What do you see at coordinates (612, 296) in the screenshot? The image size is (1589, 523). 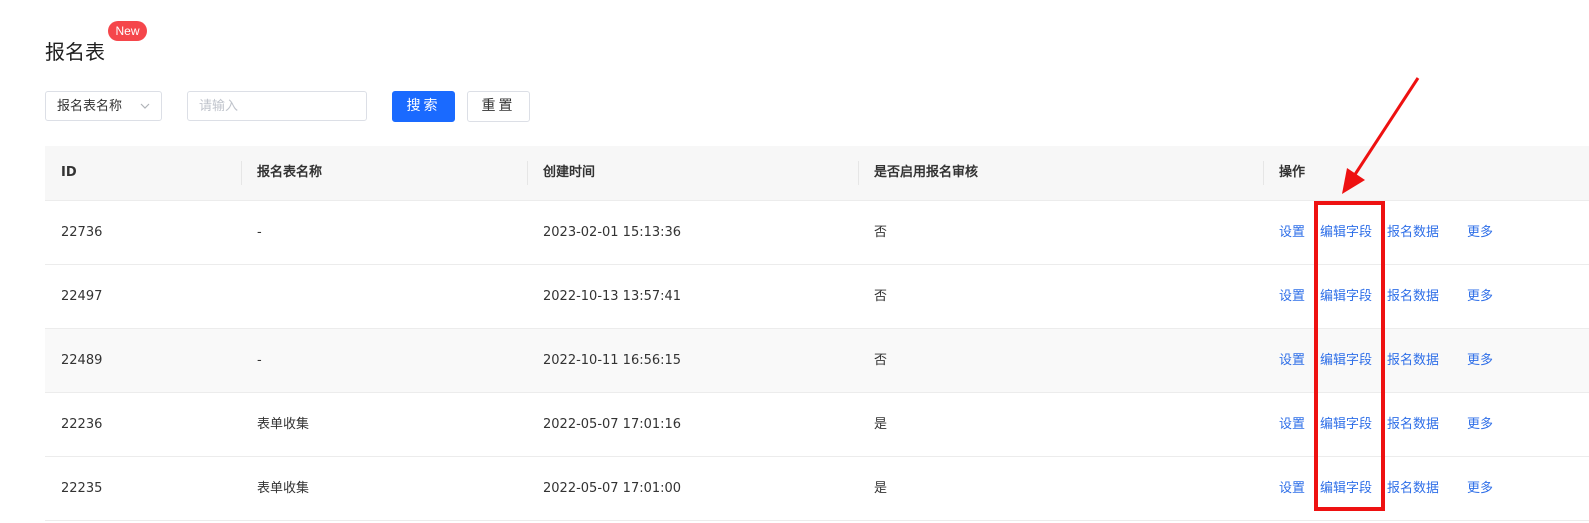 I see `cell-created: 2022-10-13 13:57:41` at bounding box center [612, 296].